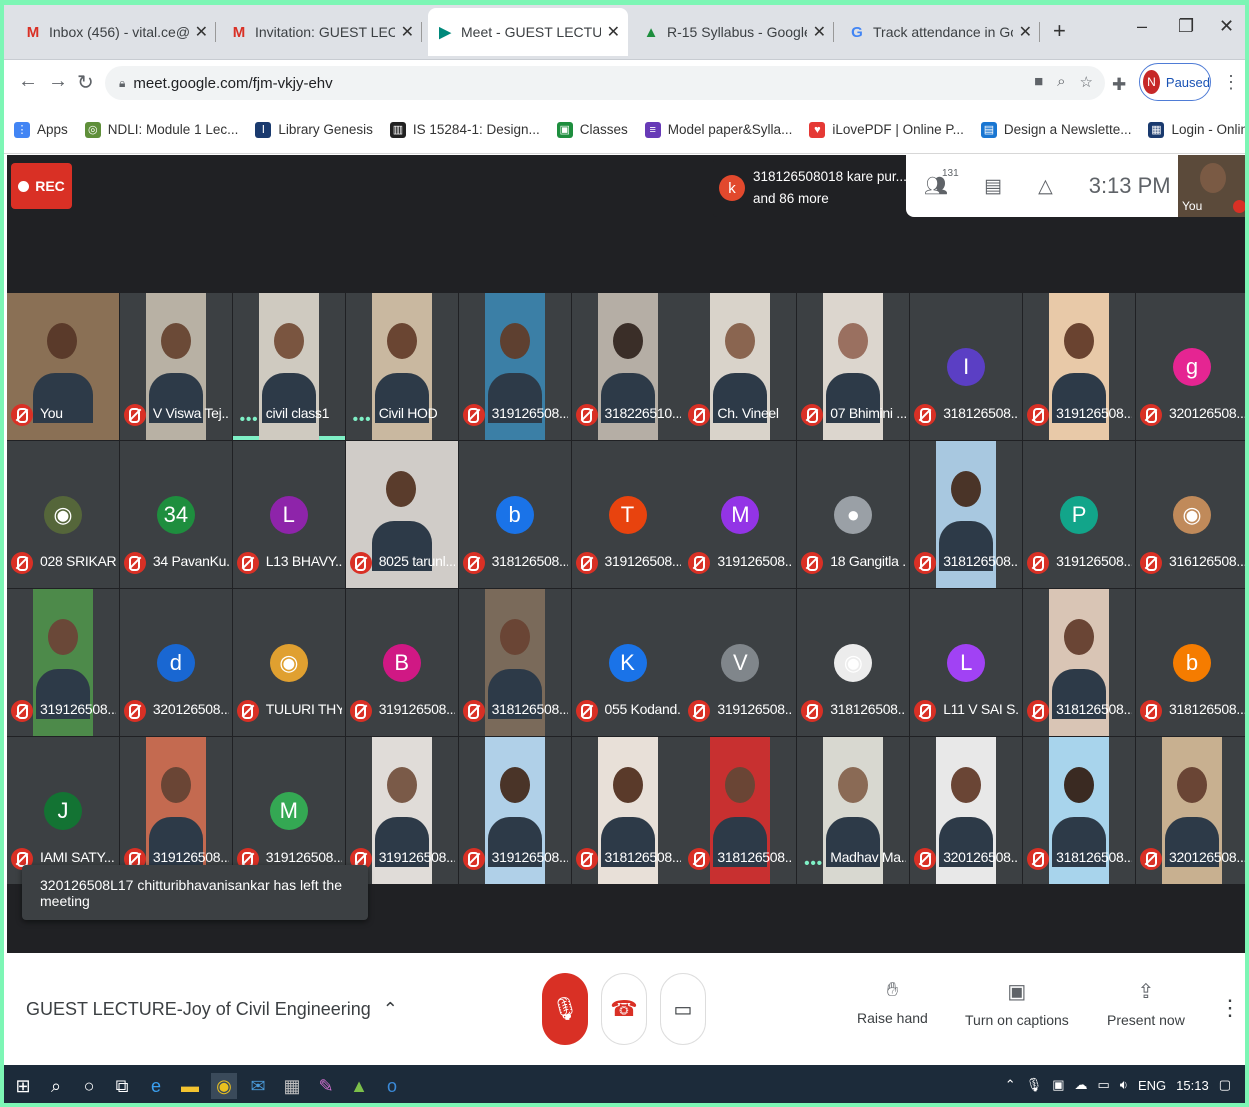 The image size is (1249, 1107). I want to click on browser-menu-icon: ⋮, so click(1231, 82).